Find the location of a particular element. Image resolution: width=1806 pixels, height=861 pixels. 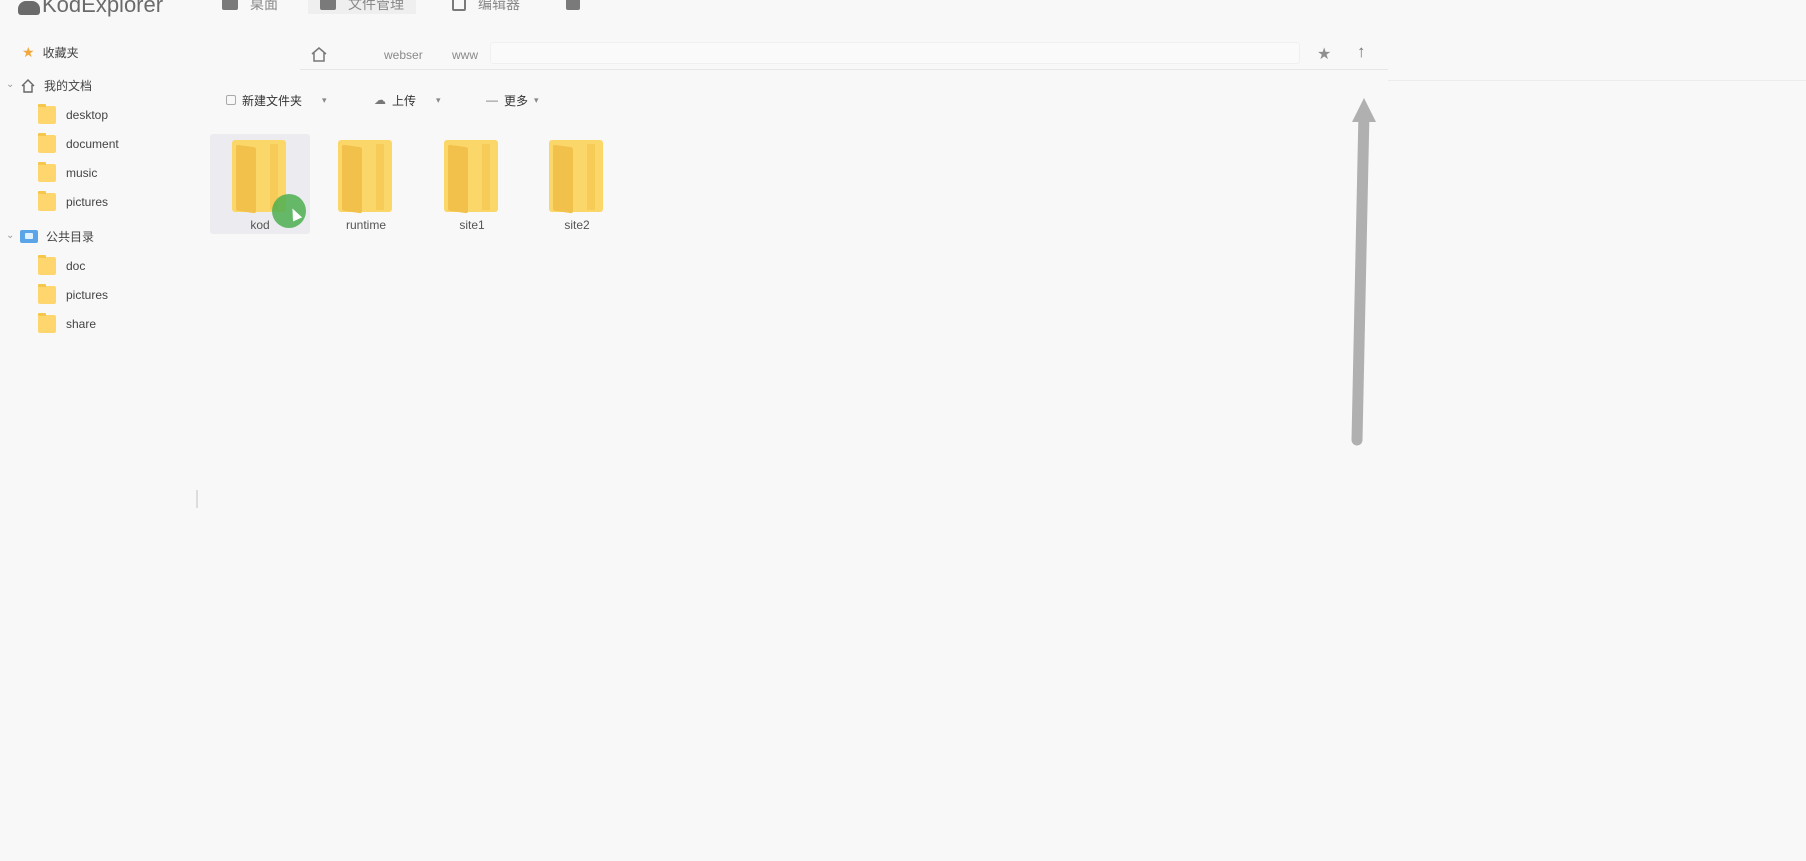

grid-icon is located at coordinates (573, 5).